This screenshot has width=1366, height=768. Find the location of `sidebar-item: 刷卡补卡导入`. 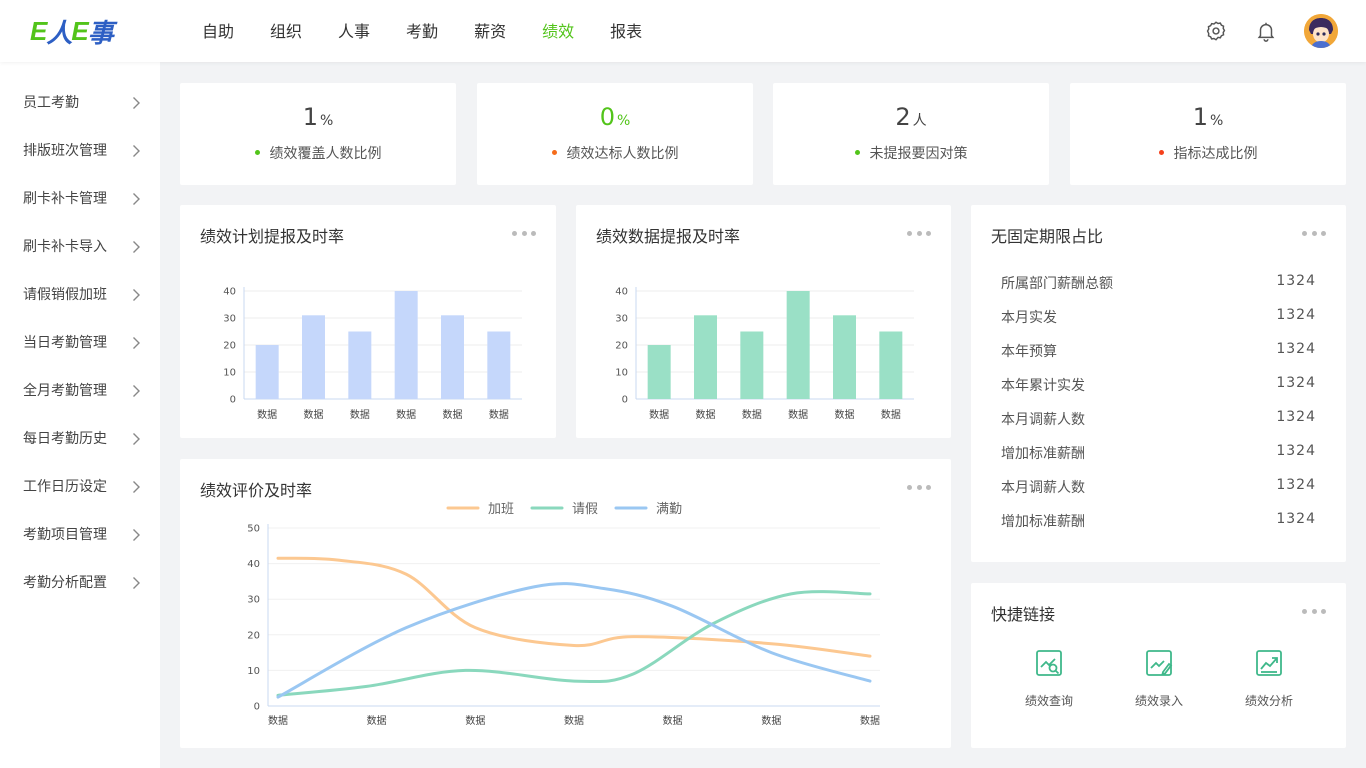

sidebar-item: 刷卡补卡导入 is located at coordinates (80, 247).